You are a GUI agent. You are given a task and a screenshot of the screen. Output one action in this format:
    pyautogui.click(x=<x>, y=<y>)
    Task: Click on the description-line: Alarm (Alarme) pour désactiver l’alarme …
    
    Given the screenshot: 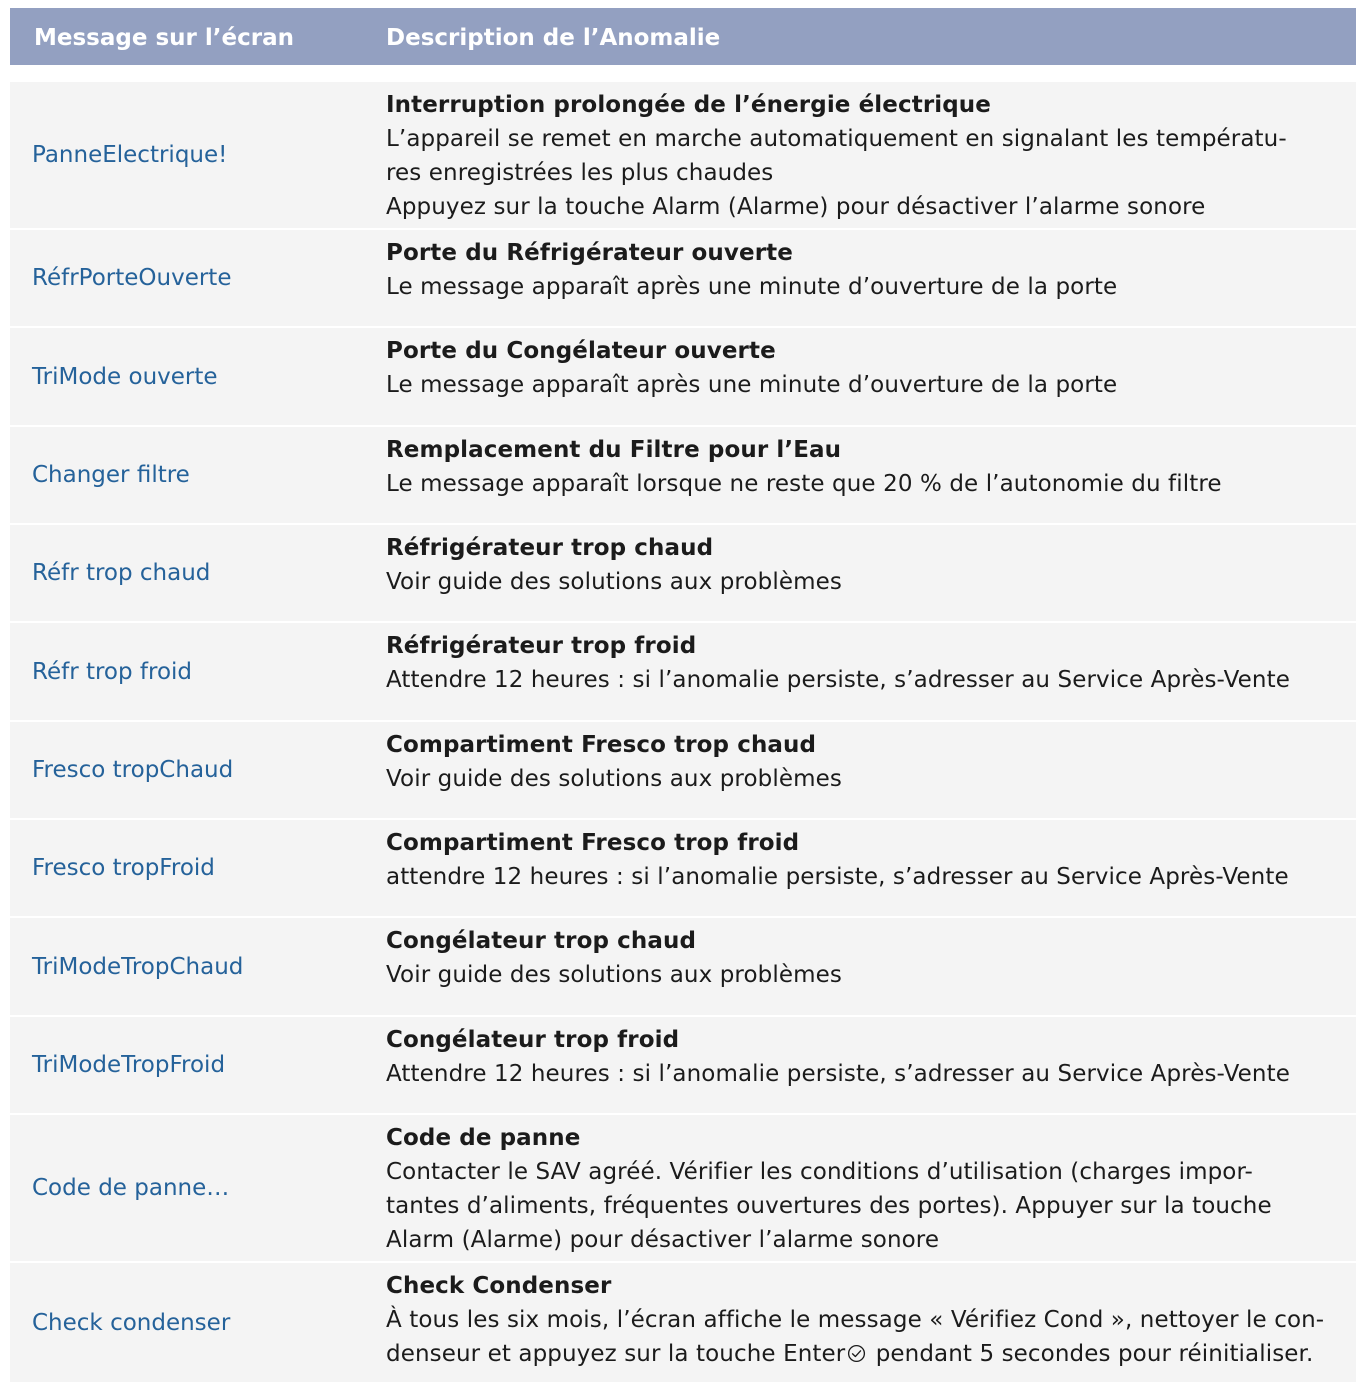 What is the action you would take?
    pyautogui.click(x=663, y=1240)
    